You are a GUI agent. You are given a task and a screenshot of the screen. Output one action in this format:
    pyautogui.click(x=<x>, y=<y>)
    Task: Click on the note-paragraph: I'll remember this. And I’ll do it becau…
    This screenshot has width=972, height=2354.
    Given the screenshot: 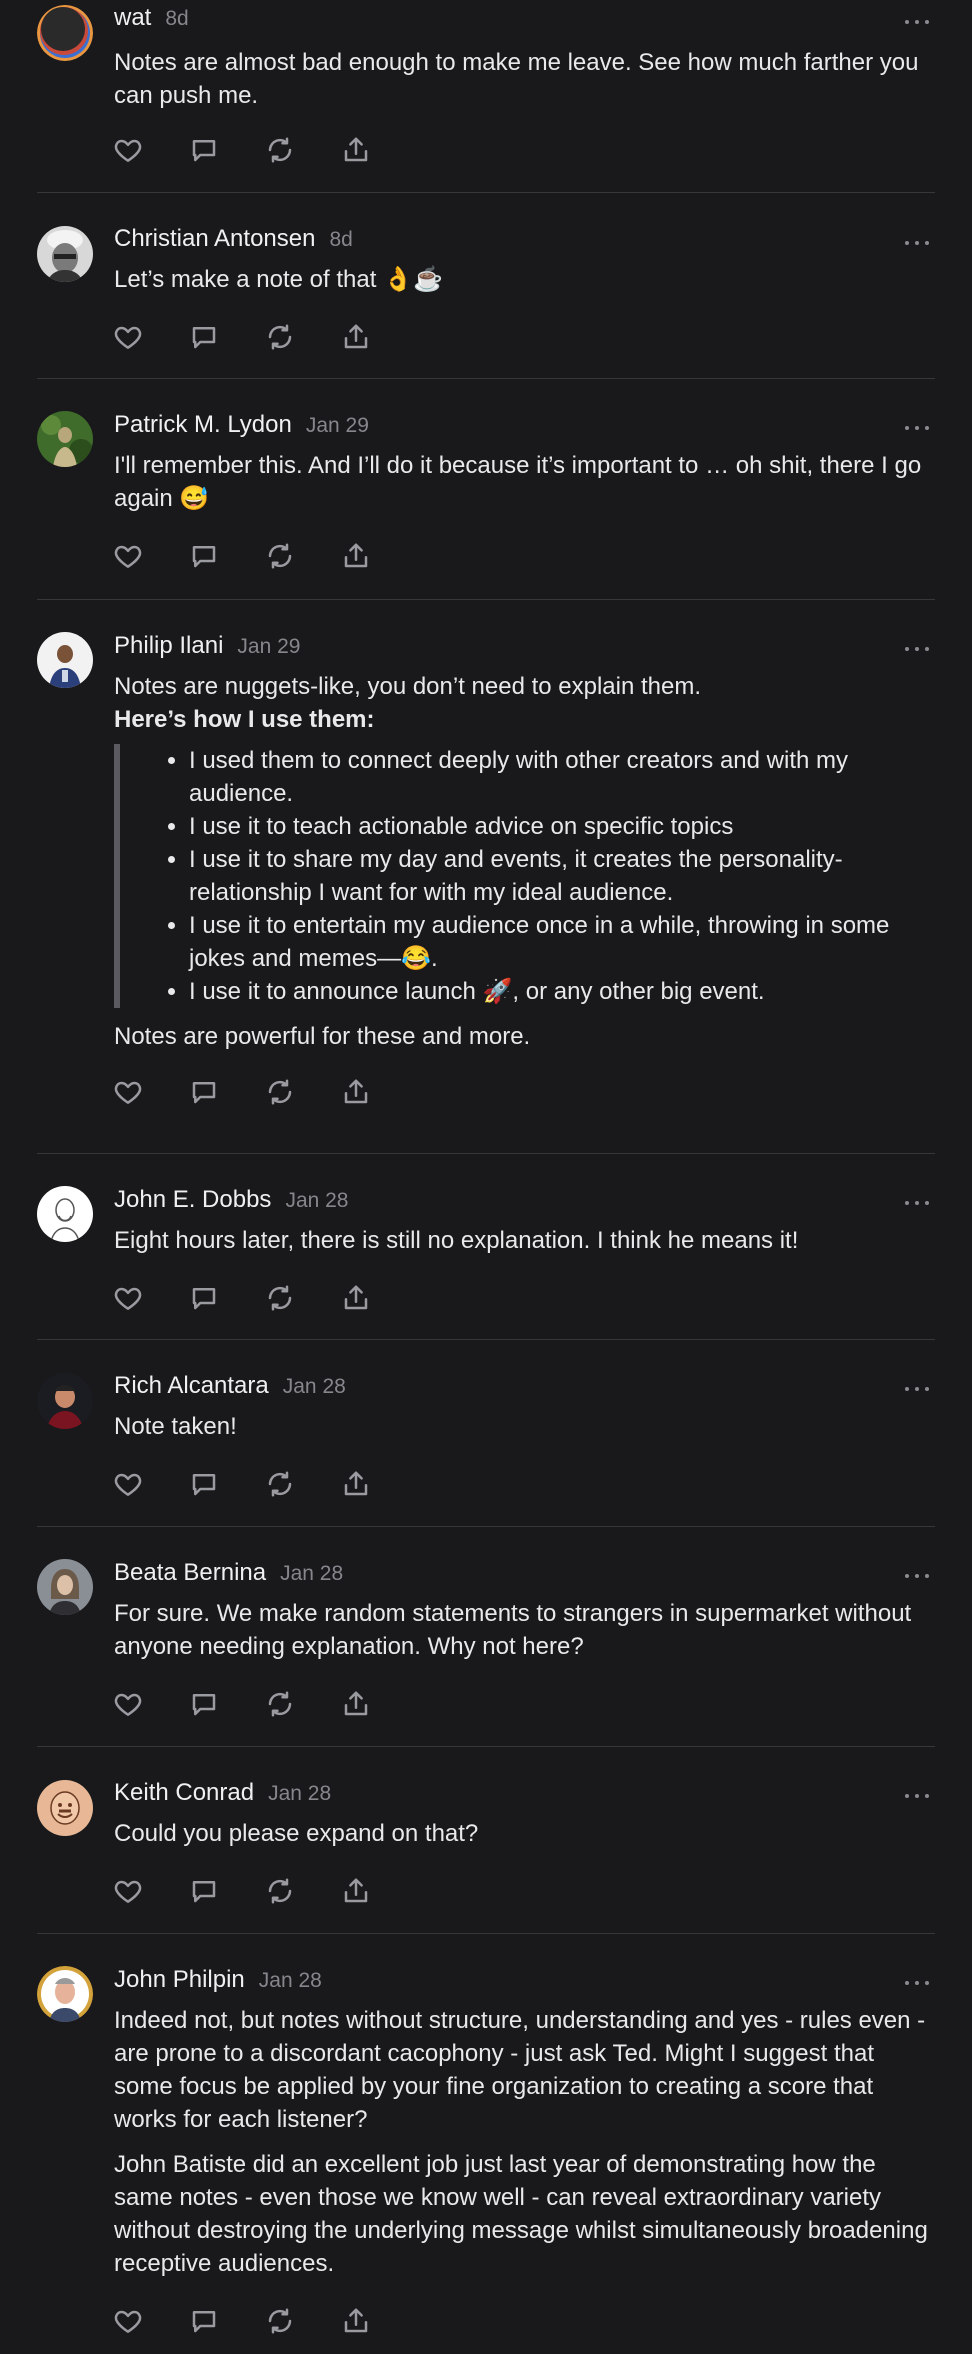 What is the action you would take?
    pyautogui.click(x=518, y=482)
    